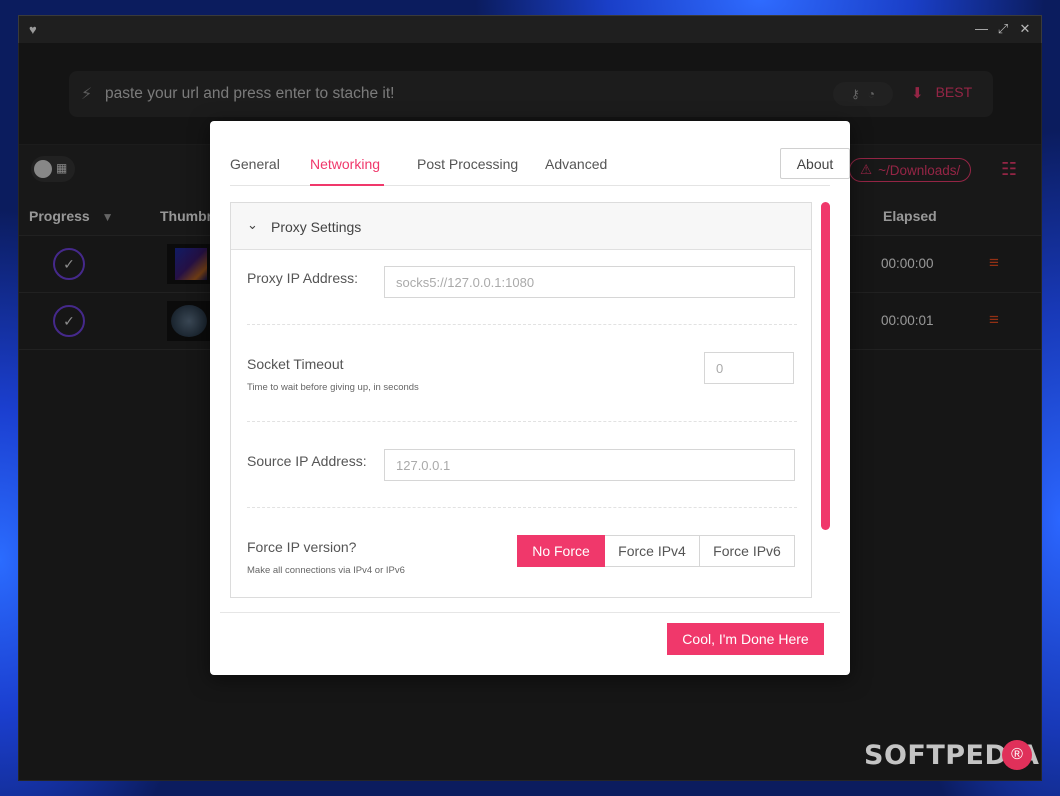 Image resolution: width=1060 pixels, height=796 pixels. I want to click on proxy-settings-header: ⌄ Proxy Settings, so click(521, 226).